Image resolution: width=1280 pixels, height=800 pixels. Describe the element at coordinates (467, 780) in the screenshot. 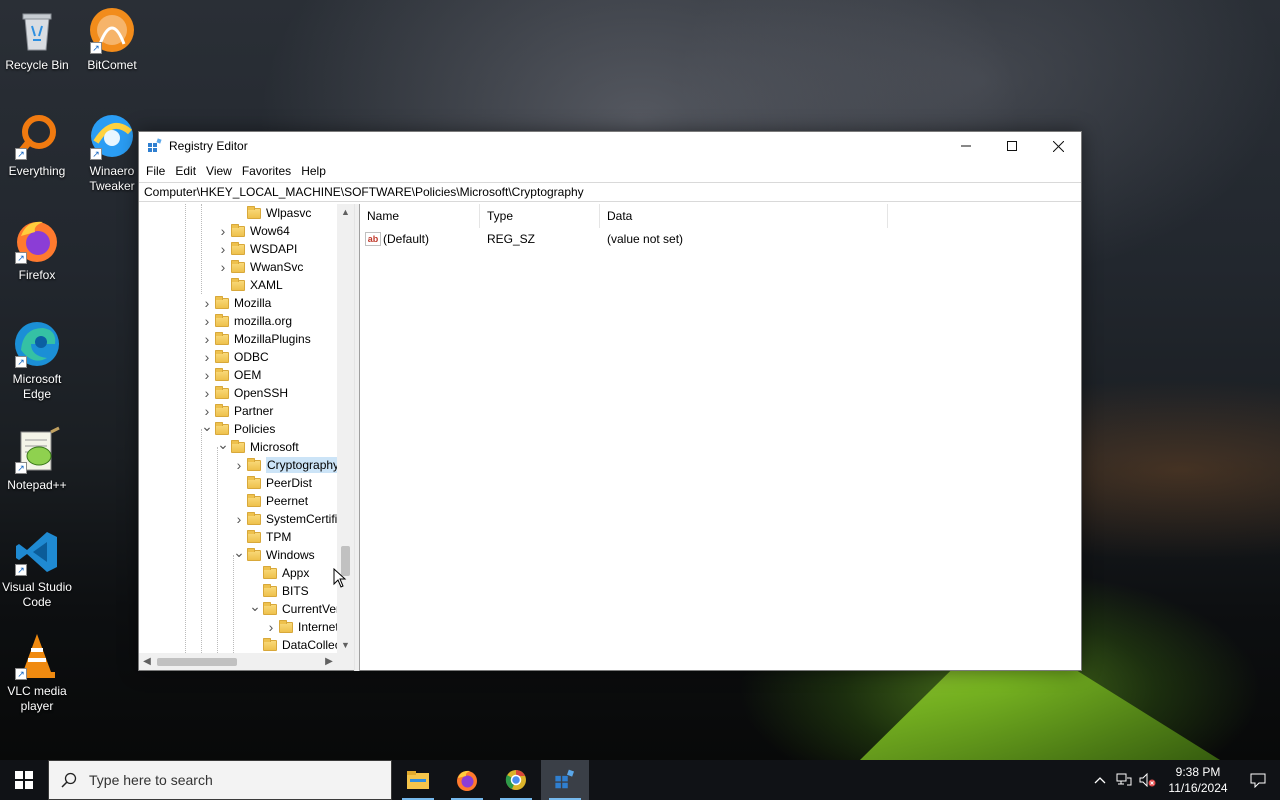

I see `taskbar-firefox` at that location.